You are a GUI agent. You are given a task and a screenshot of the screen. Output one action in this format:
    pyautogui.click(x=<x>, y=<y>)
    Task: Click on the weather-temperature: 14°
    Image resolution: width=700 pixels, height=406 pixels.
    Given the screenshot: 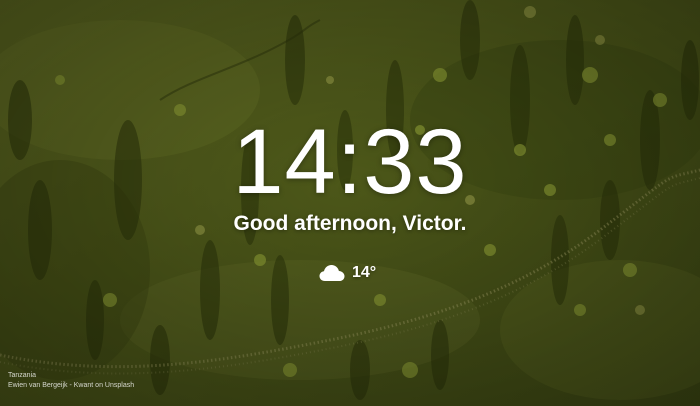 What is the action you would take?
    pyautogui.click(x=364, y=272)
    